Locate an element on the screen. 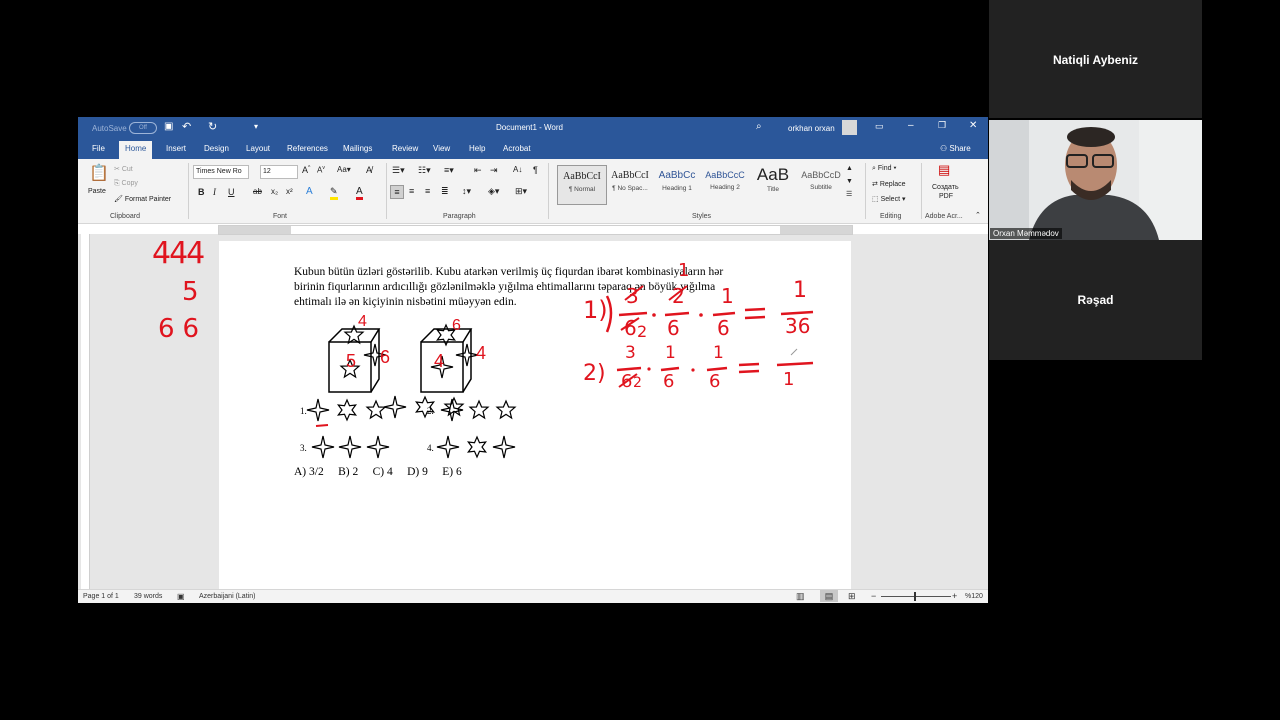 This screenshot has width=1280, height=720. zoom-slider is located at coordinates (916, 596).